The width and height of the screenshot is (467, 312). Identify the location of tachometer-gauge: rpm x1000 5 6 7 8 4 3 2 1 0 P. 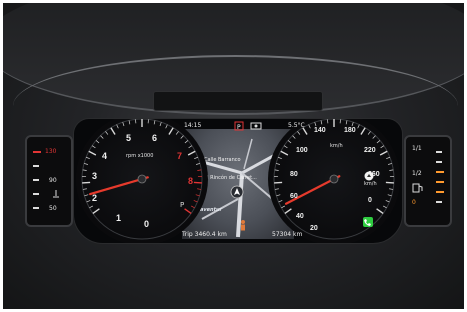
(142, 181).